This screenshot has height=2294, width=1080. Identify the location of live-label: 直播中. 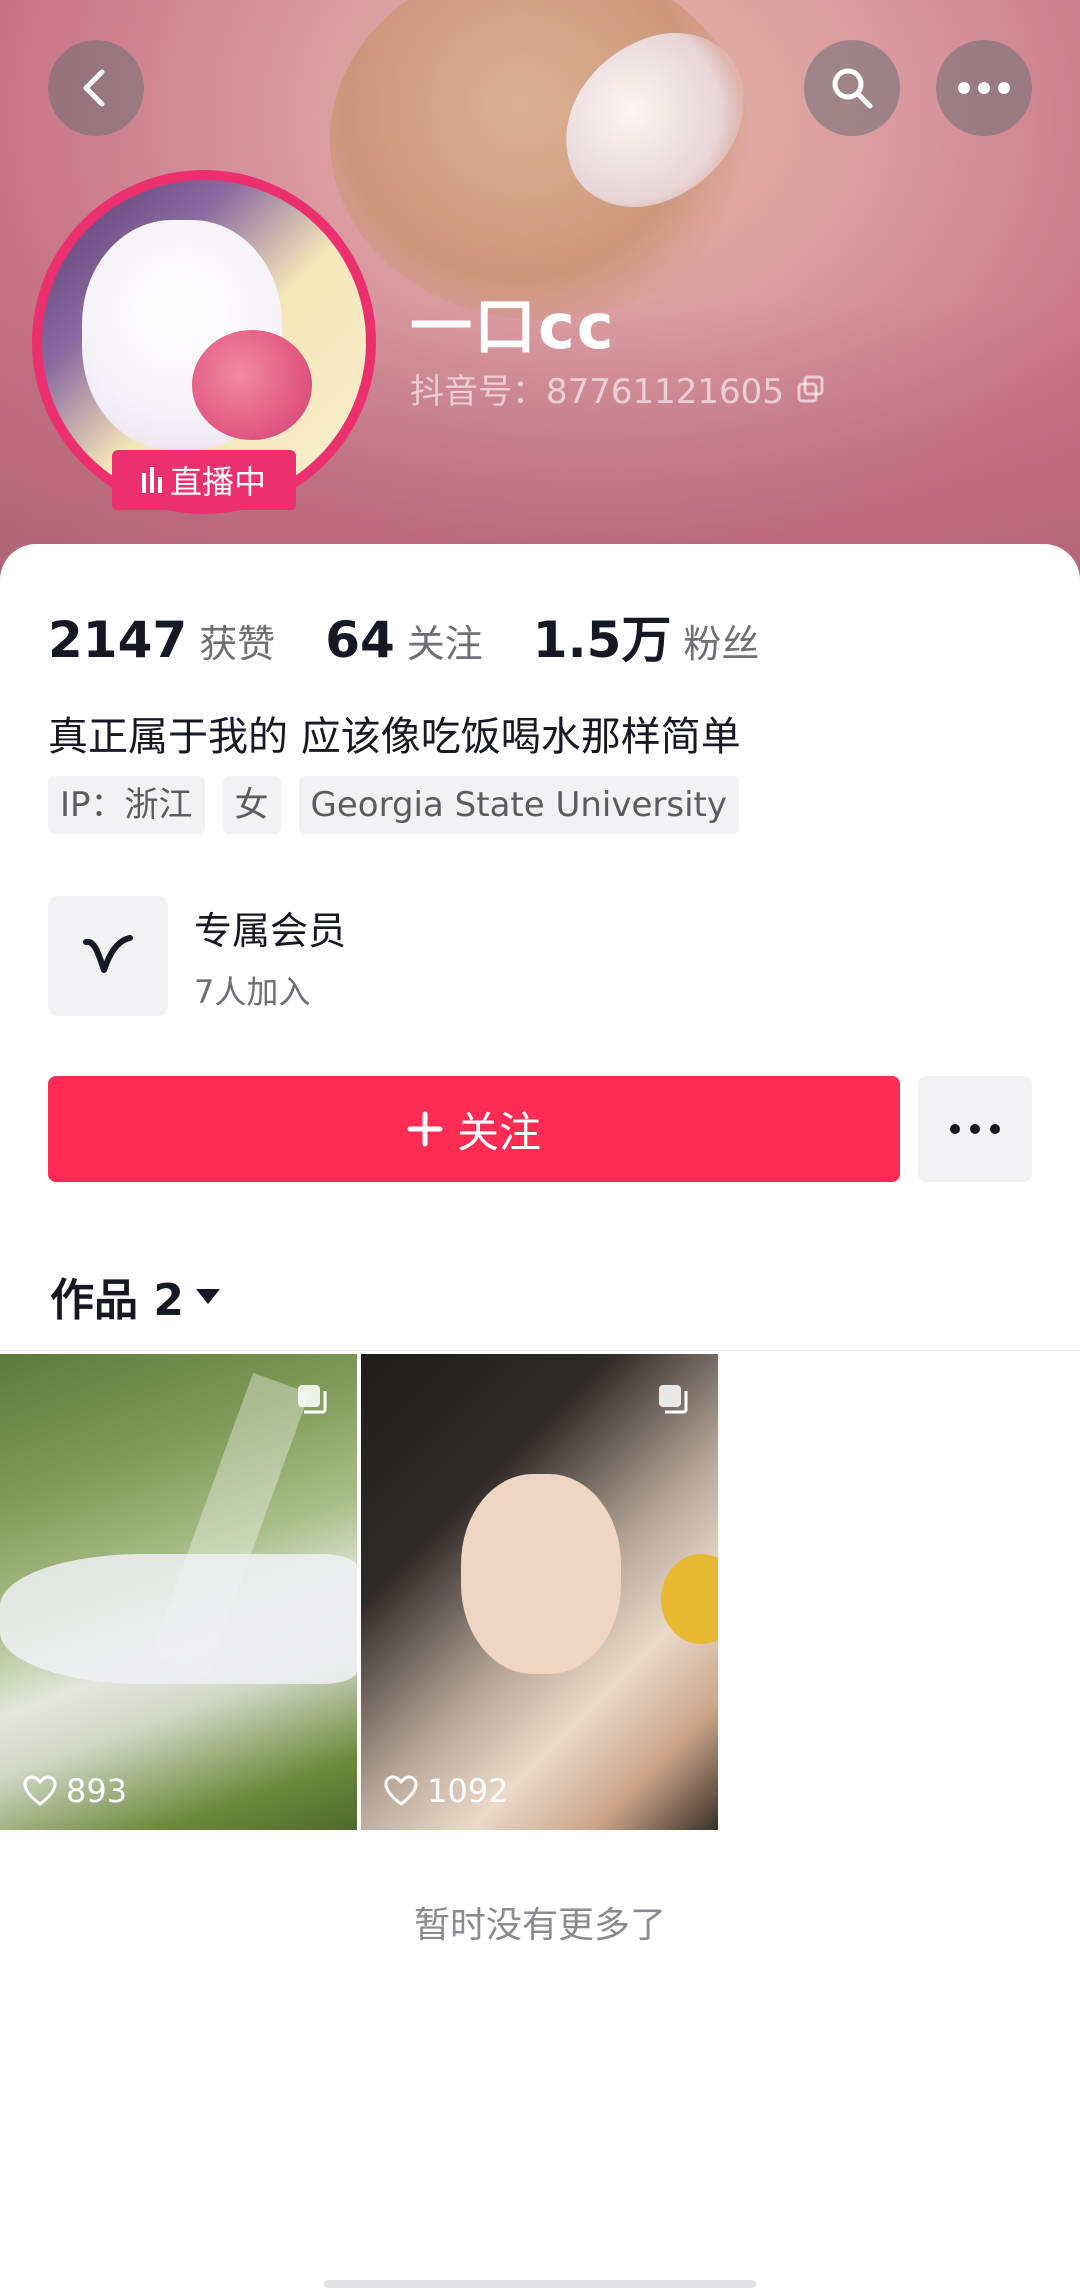
(217, 482).